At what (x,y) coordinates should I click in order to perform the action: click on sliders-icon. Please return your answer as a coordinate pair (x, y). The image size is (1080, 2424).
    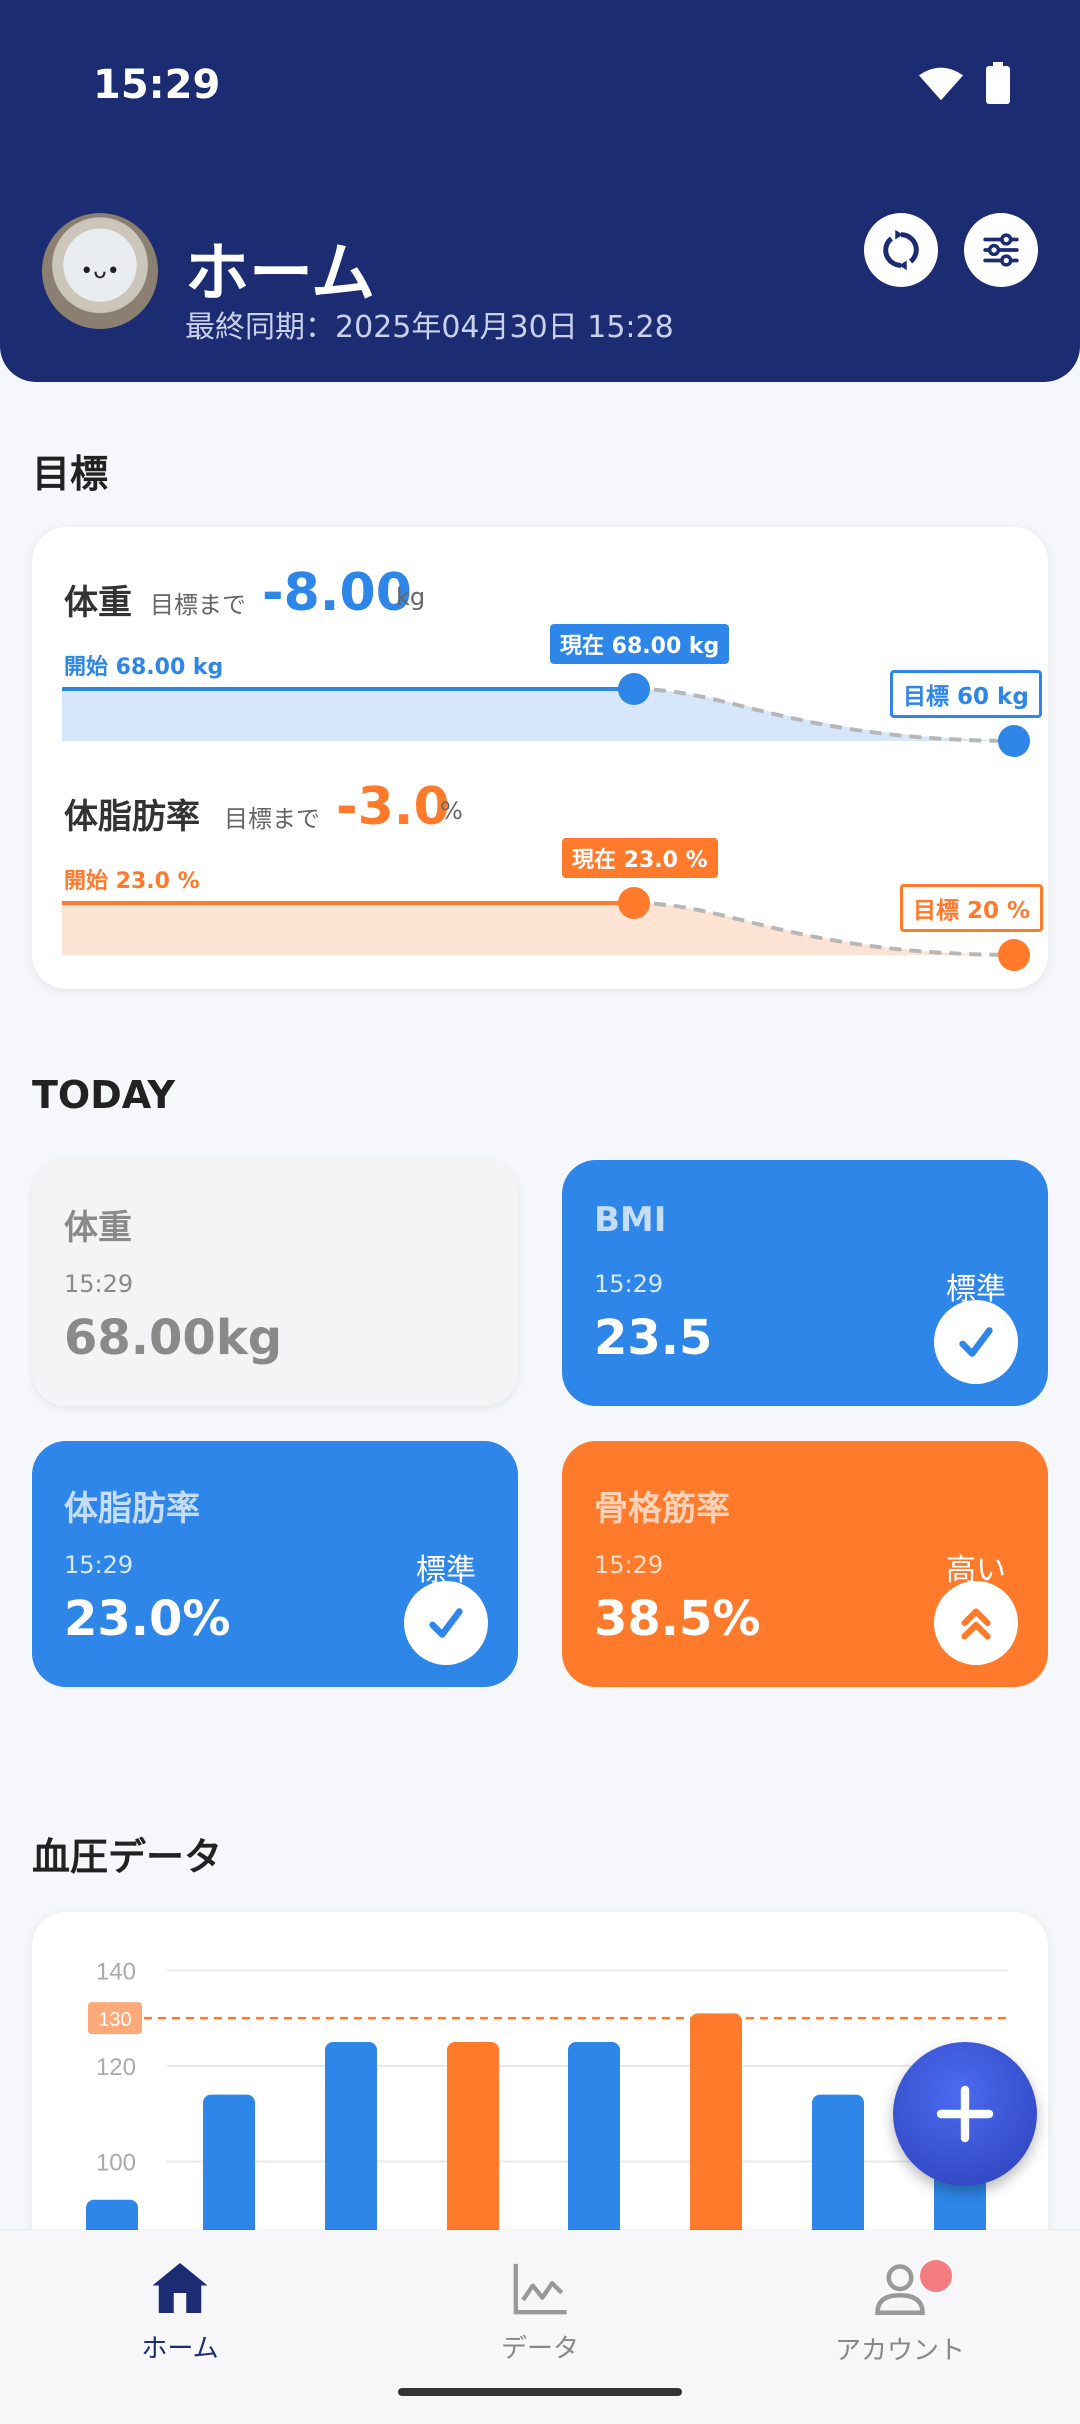
    Looking at the image, I should click on (1001, 250).